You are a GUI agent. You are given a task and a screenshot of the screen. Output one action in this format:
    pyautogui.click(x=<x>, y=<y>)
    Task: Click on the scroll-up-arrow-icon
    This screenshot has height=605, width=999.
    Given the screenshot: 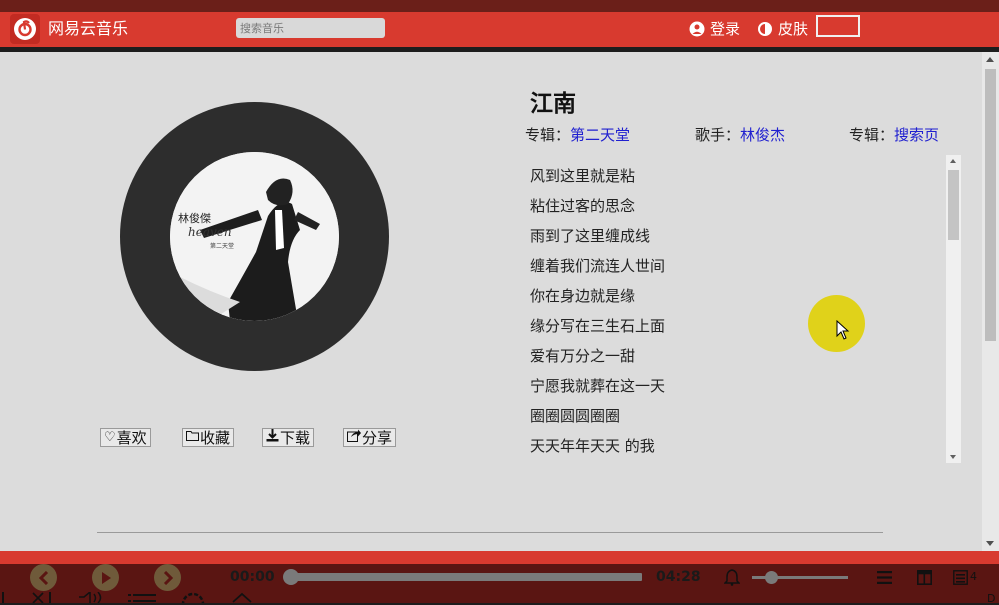 What is the action you would take?
    pyautogui.click(x=953, y=161)
    